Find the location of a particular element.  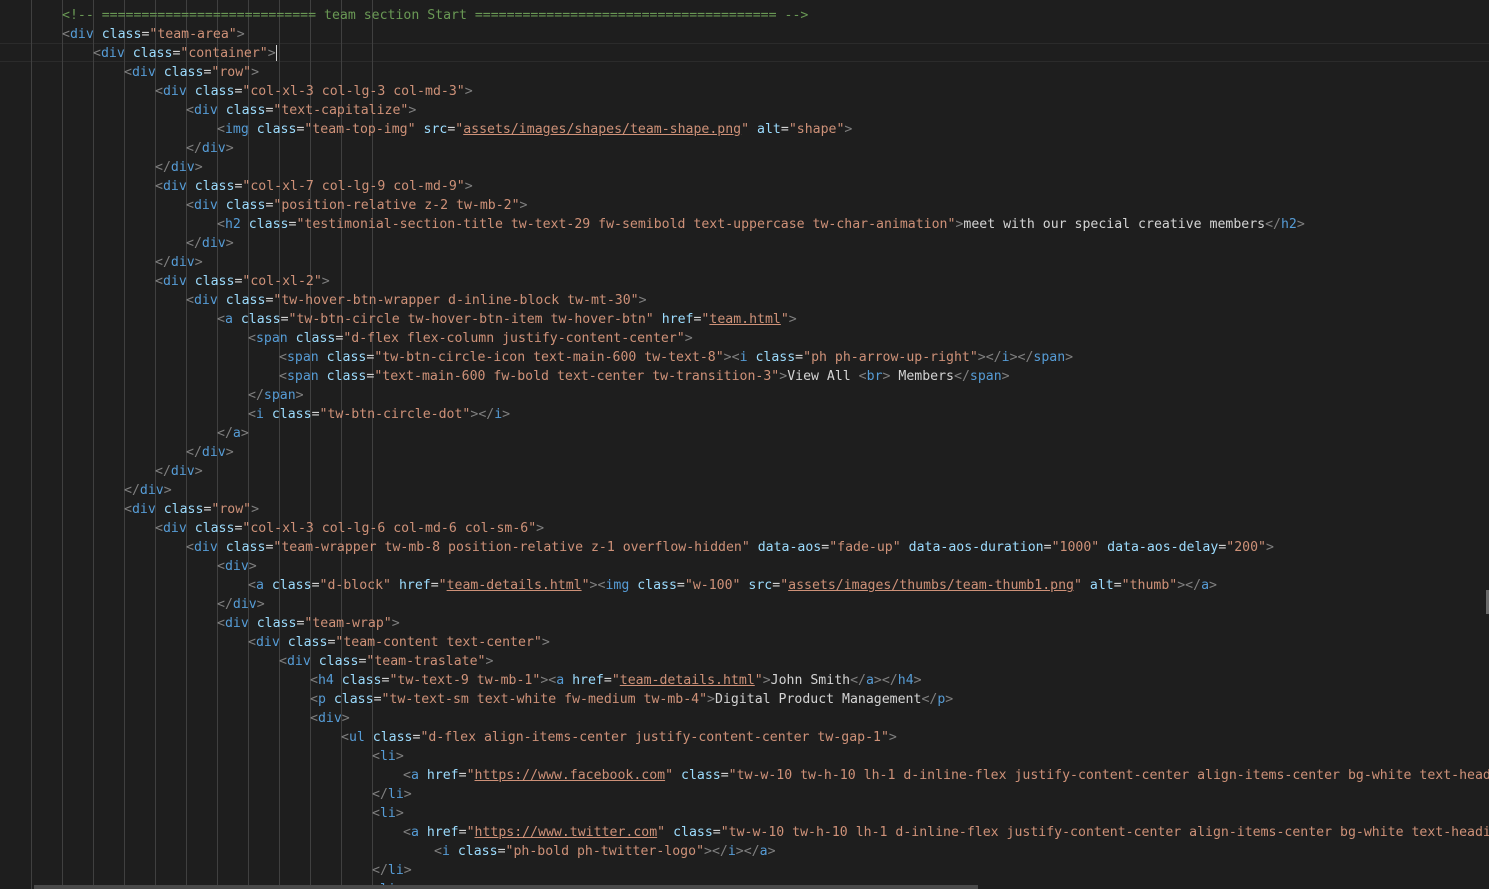

code-line: <div class="team-wrap"> is located at coordinates (308, 623).